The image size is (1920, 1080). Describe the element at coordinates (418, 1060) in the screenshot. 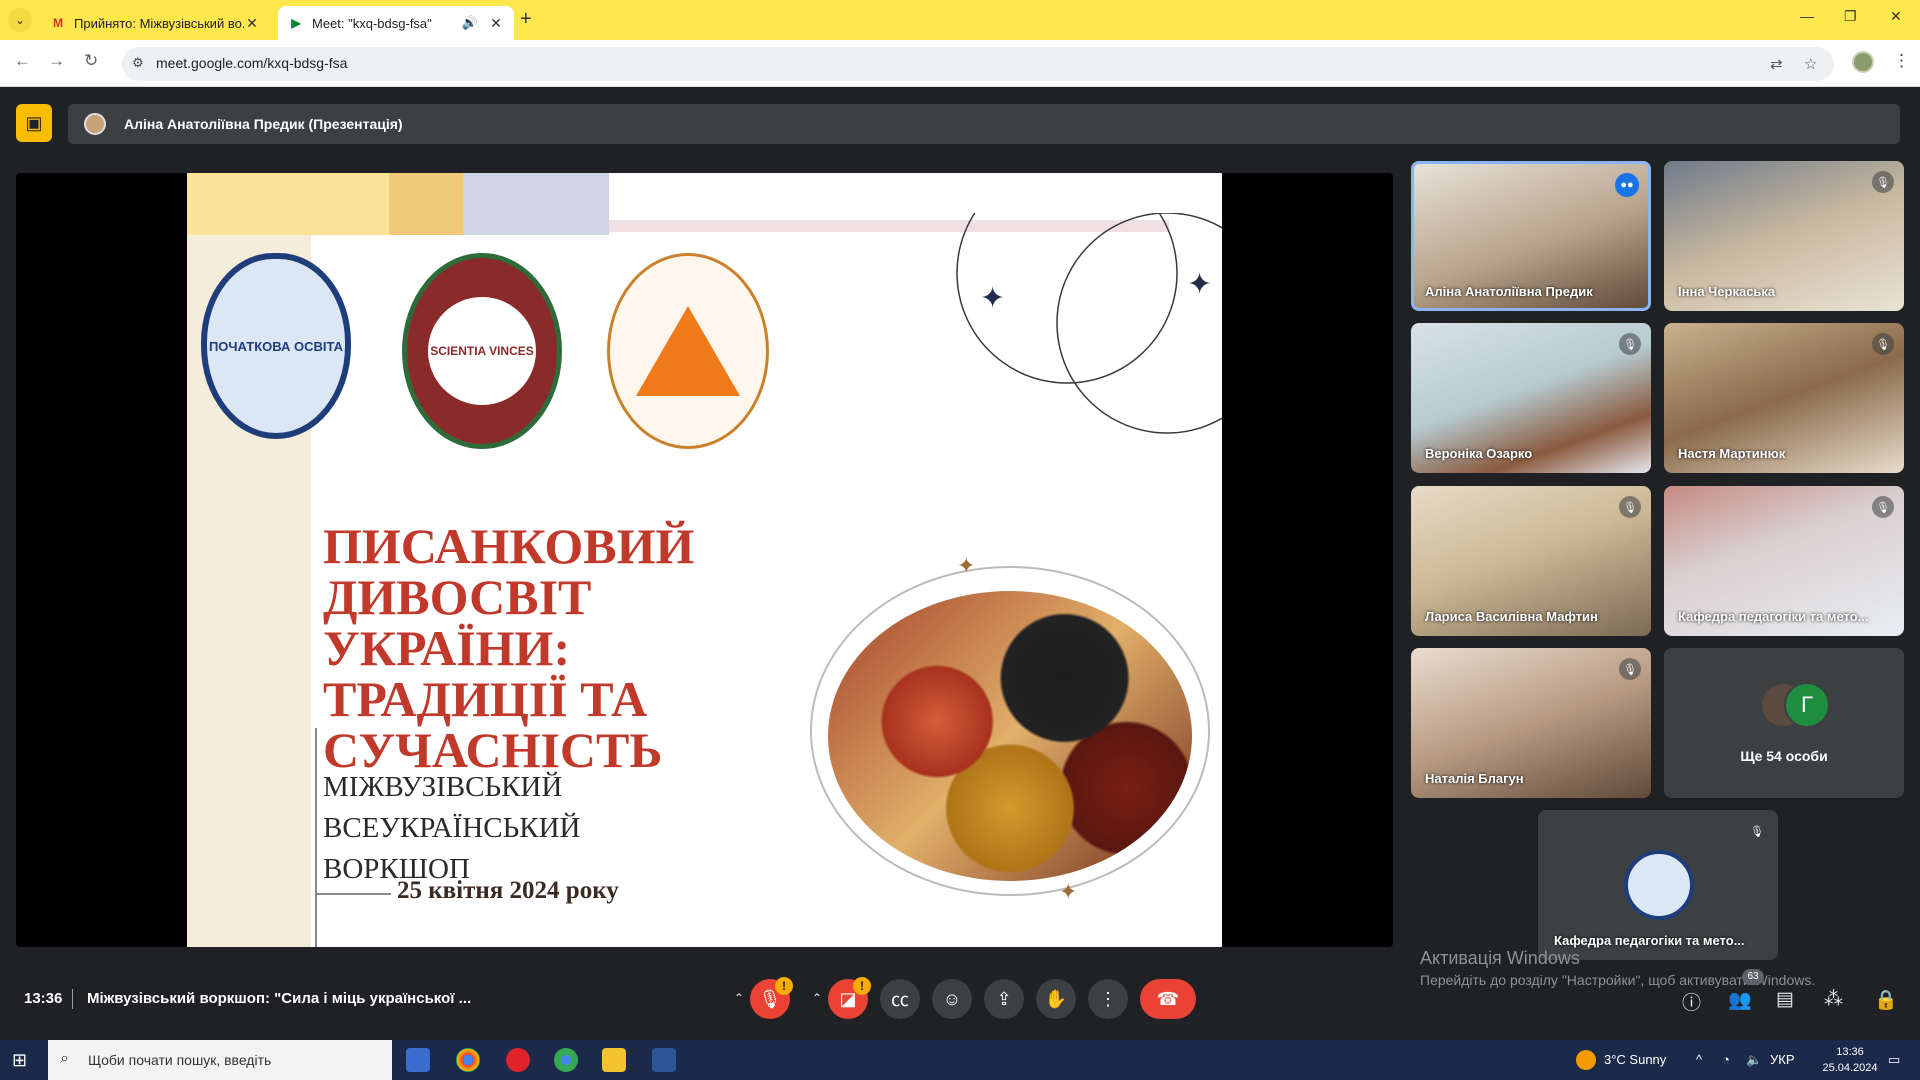

I see `store-icon` at that location.